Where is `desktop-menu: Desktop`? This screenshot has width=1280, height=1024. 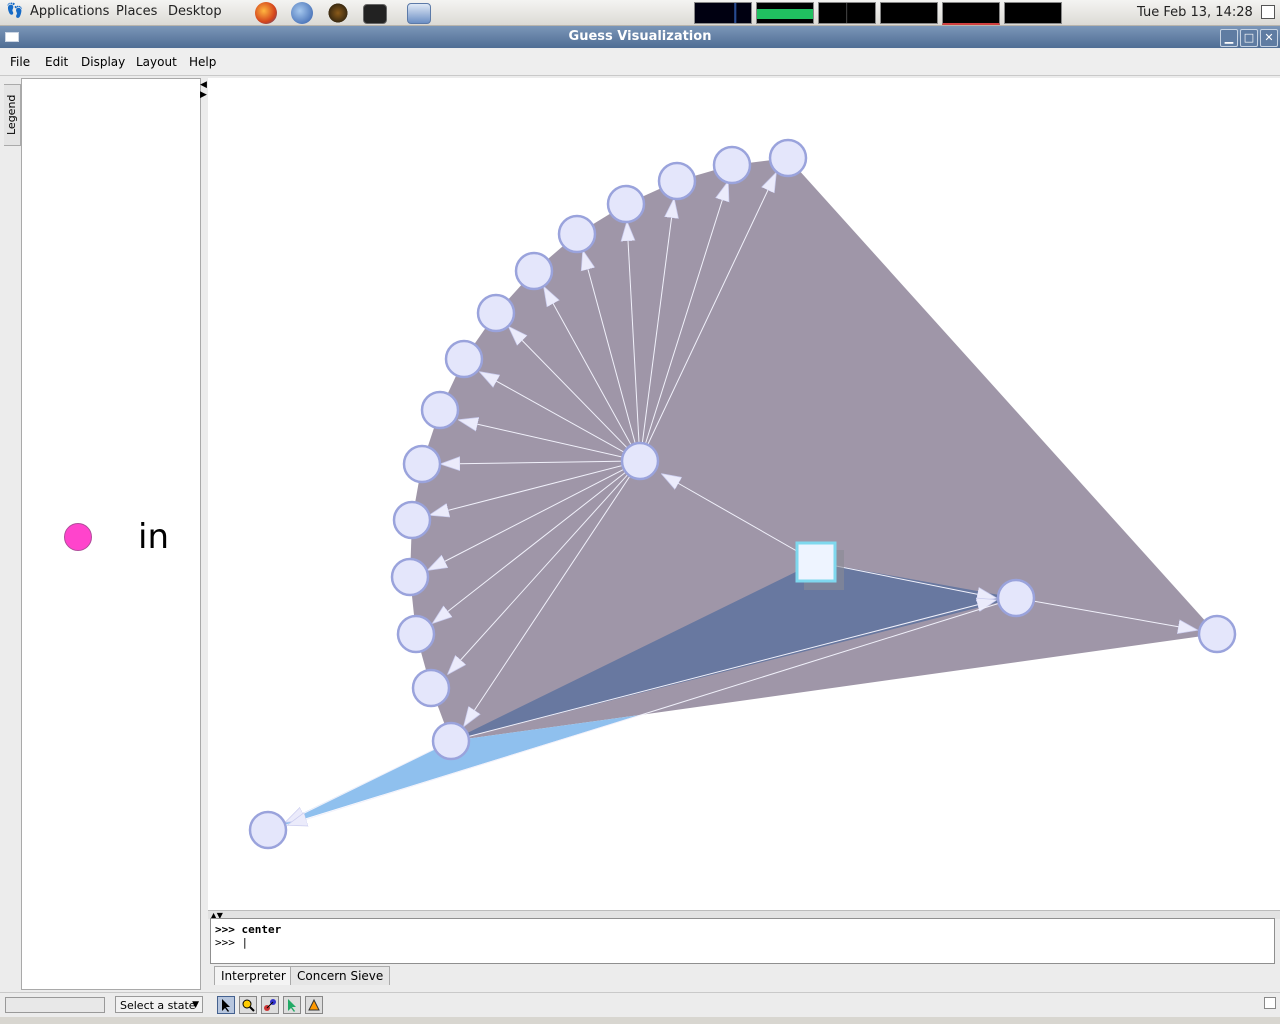 desktop-menu: Desktop is located at coordinates (195, 11).